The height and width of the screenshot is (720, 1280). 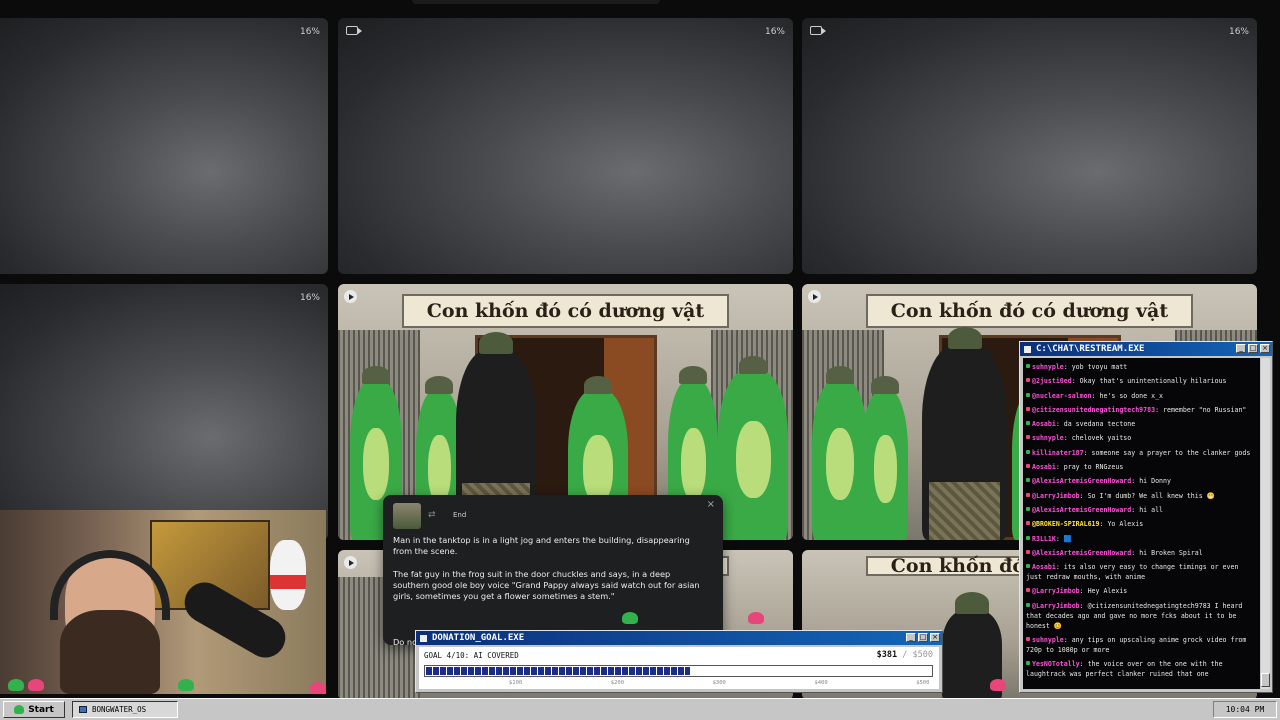 What do you see at coordinates (1201, 409) in the screenshot?
I see `chat-text: : remember "no Russian"` at bounding box center [1201, 409].